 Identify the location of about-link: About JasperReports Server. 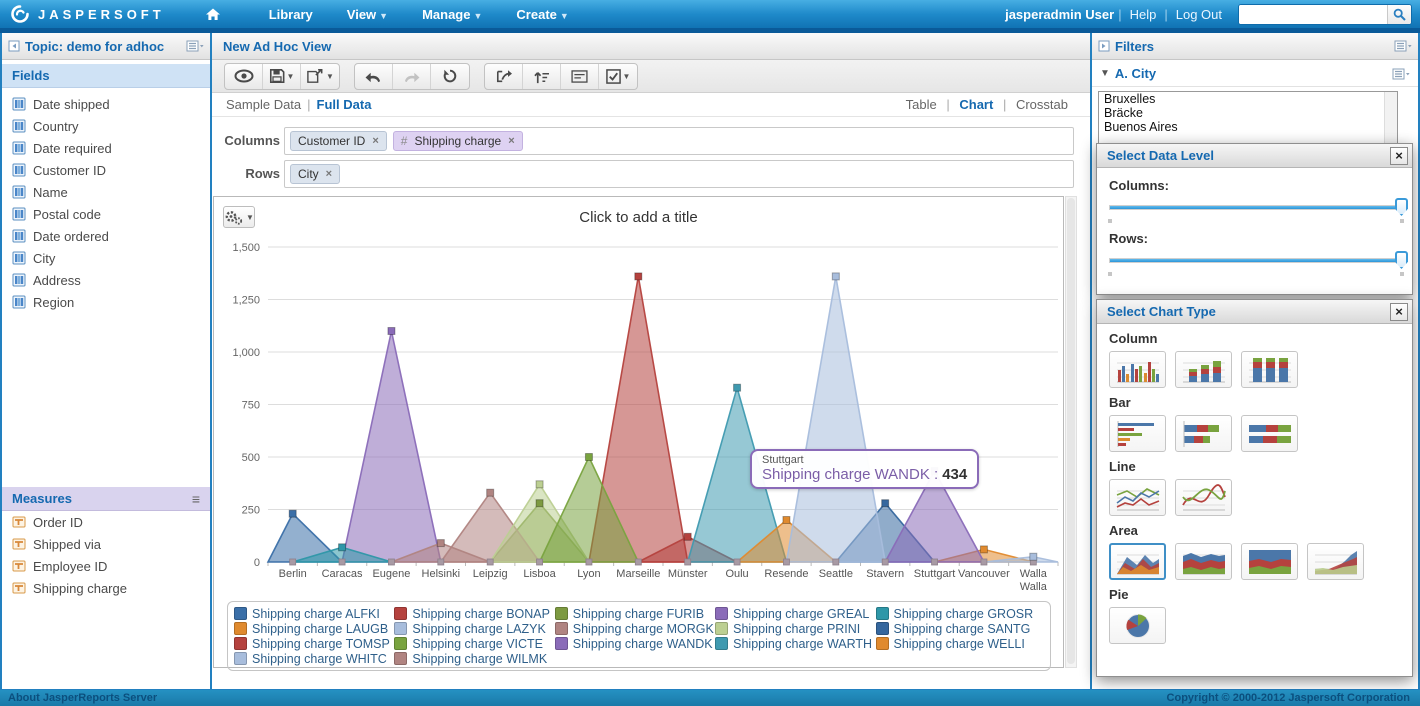
(587, 698).